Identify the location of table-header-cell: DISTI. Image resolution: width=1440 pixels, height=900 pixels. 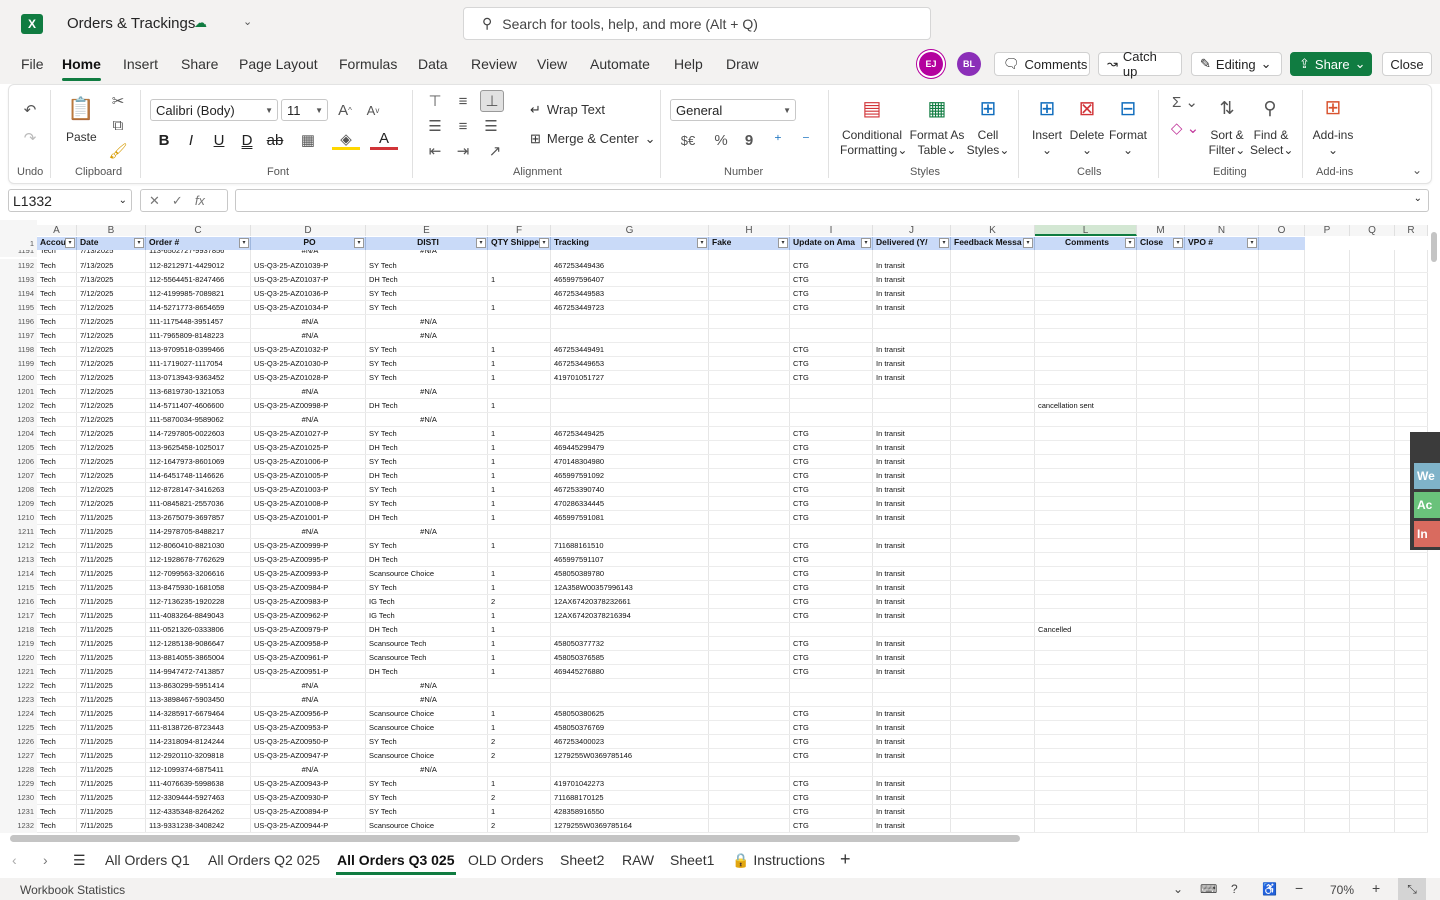
(427, 243).